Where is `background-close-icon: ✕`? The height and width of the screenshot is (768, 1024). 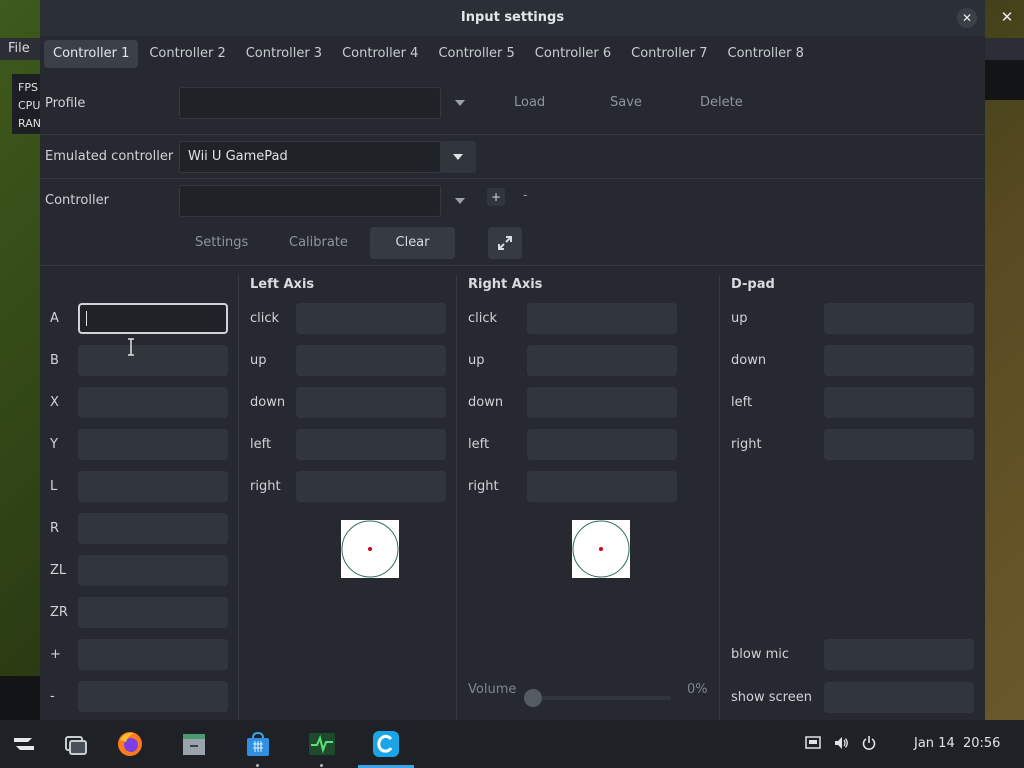
background-close-icon: ✕ is located at coordinates (1007, 17).